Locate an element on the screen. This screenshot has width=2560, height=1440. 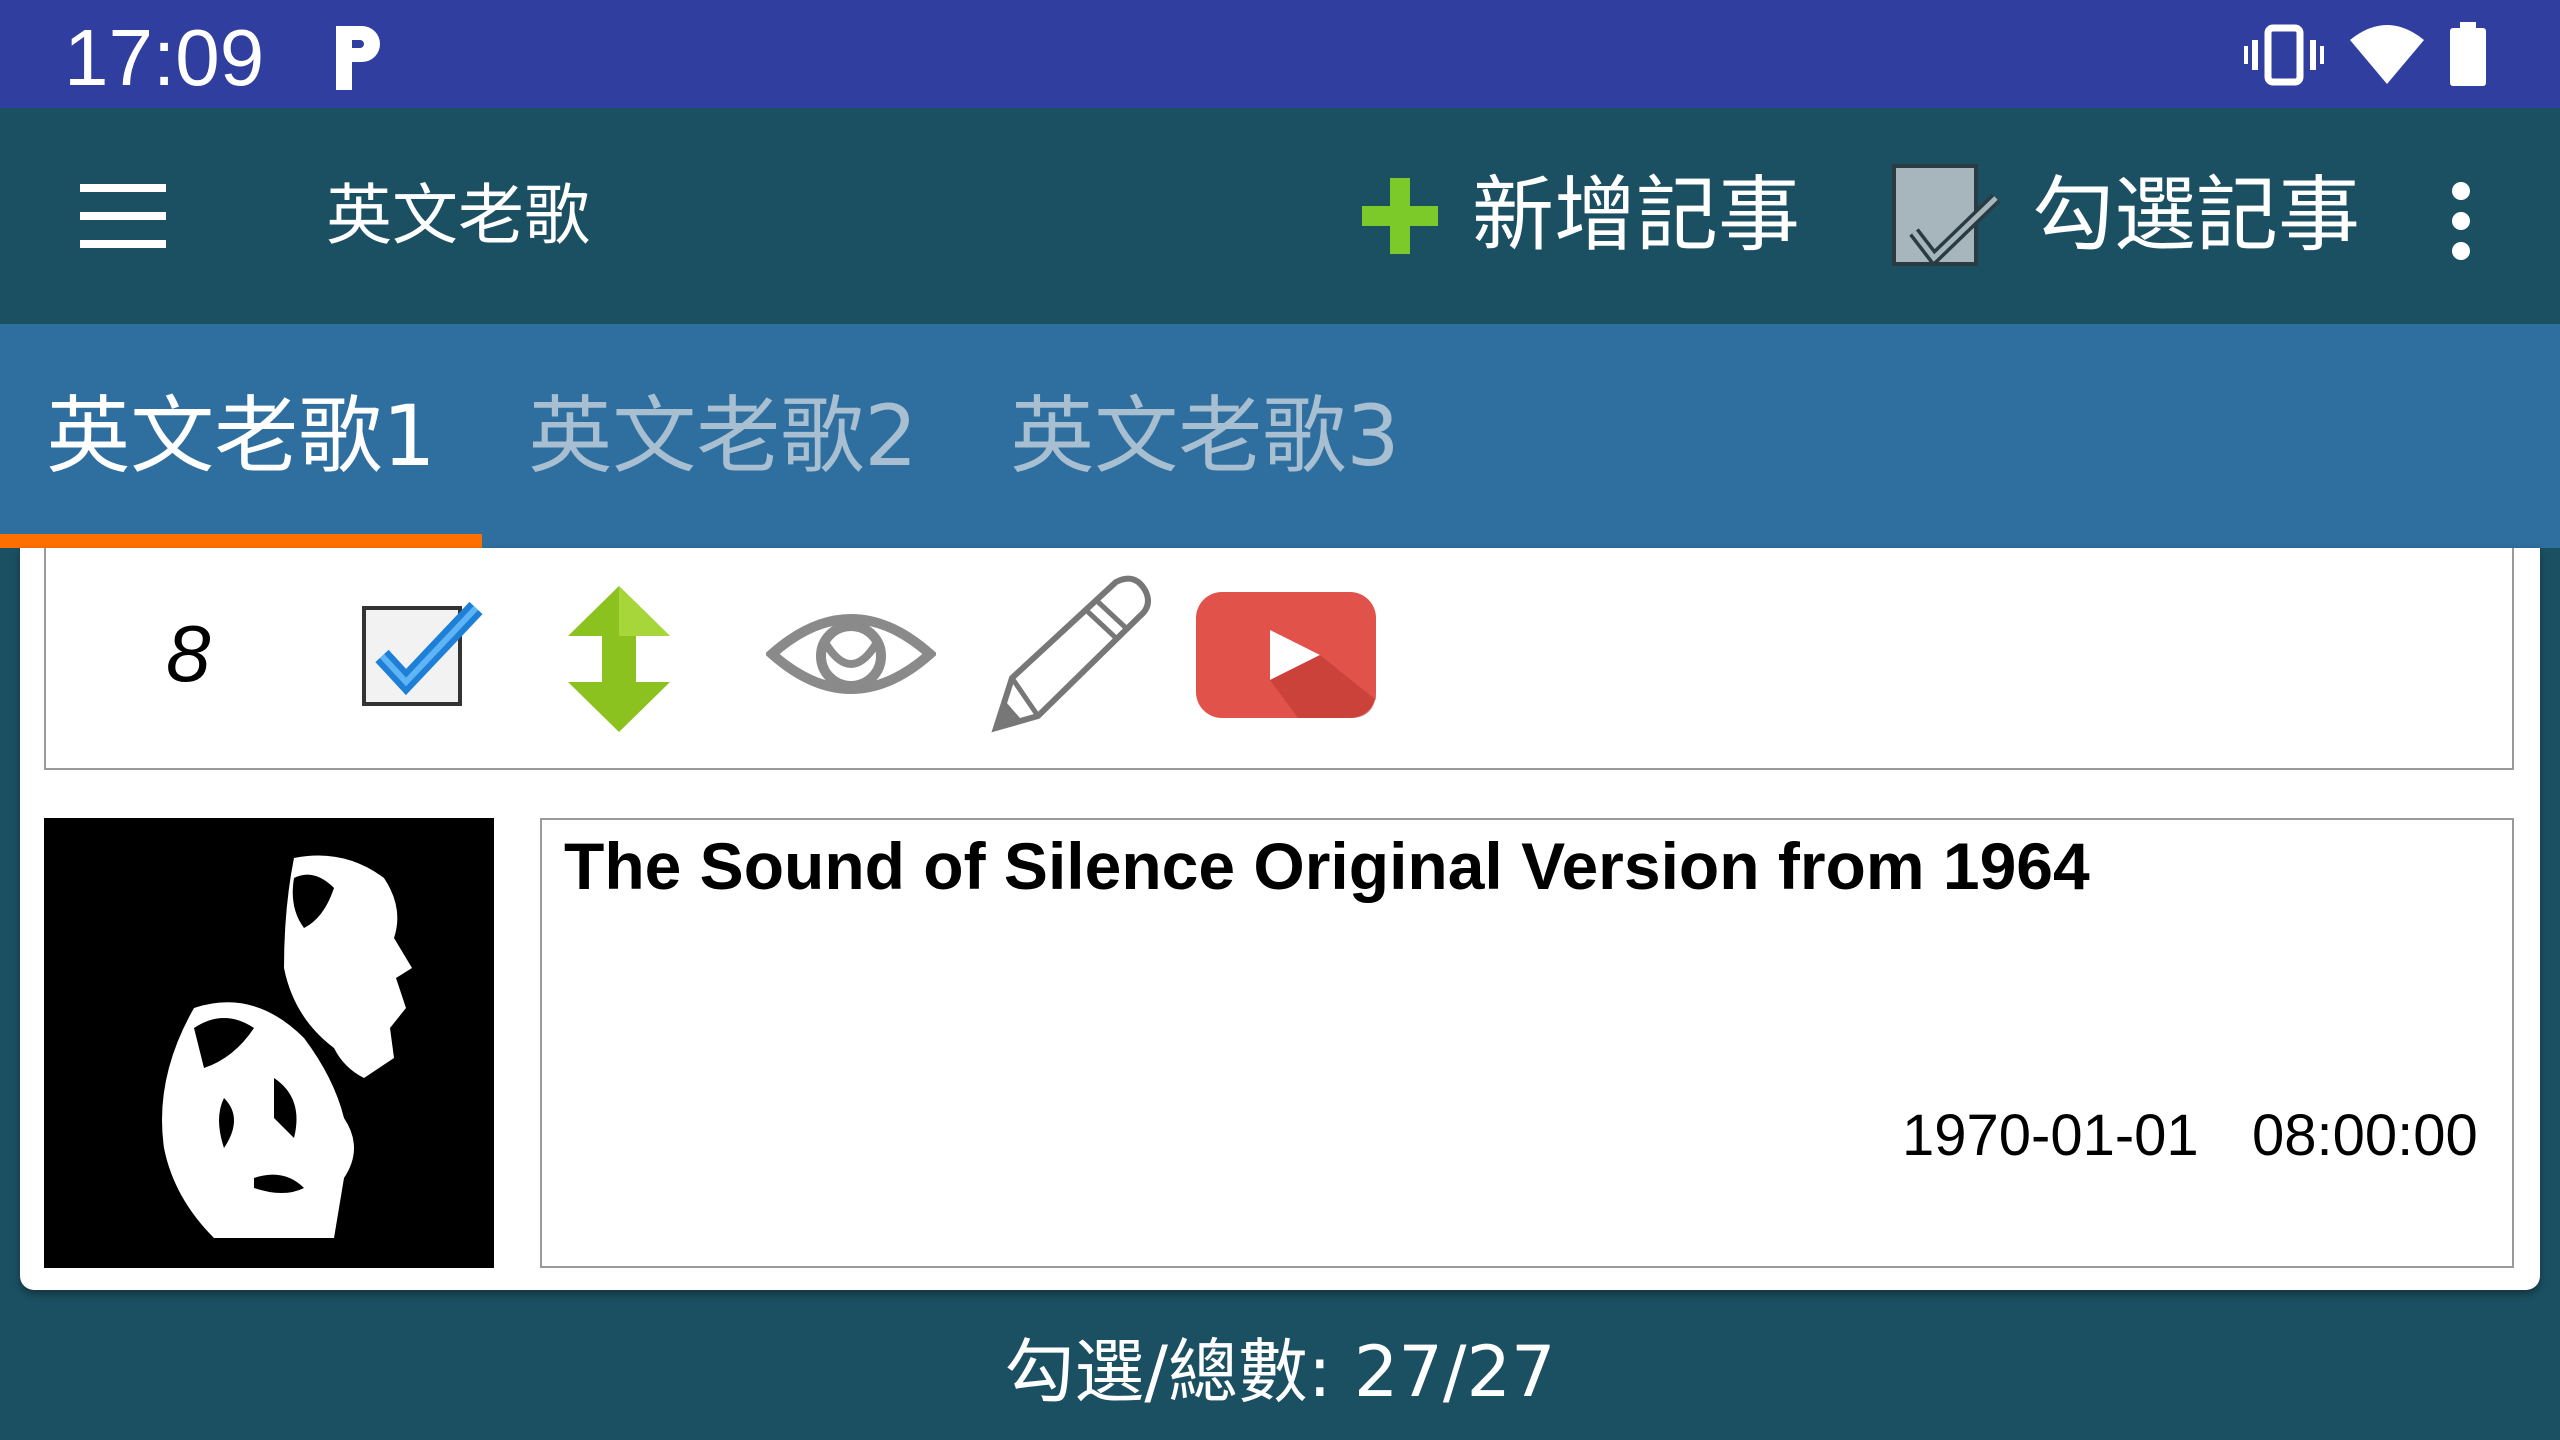
youtube-play-icon is located at coordinates (1286, 655).